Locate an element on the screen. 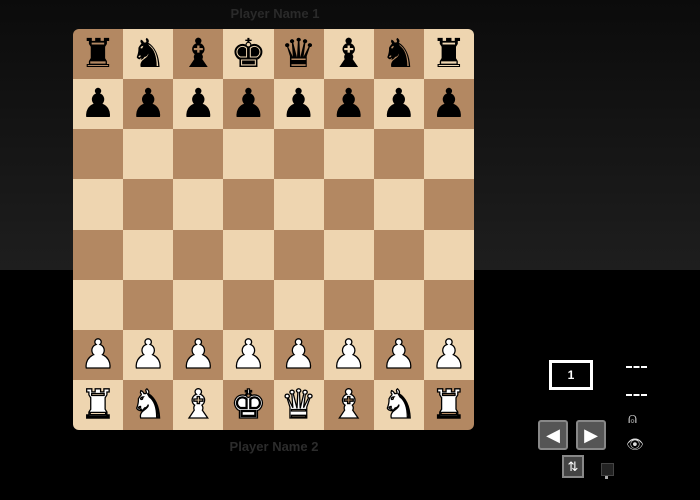  next-move-button: ▶ is located at coordinates (591, 435).